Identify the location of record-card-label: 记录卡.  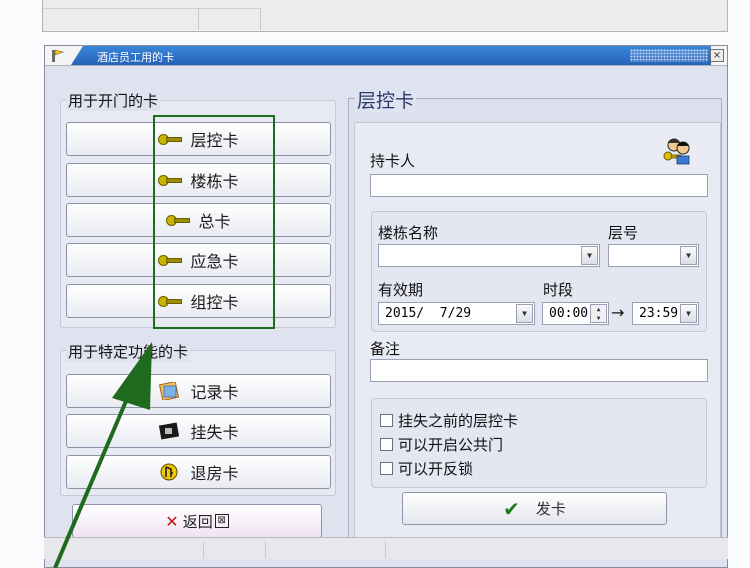
(214, 392).